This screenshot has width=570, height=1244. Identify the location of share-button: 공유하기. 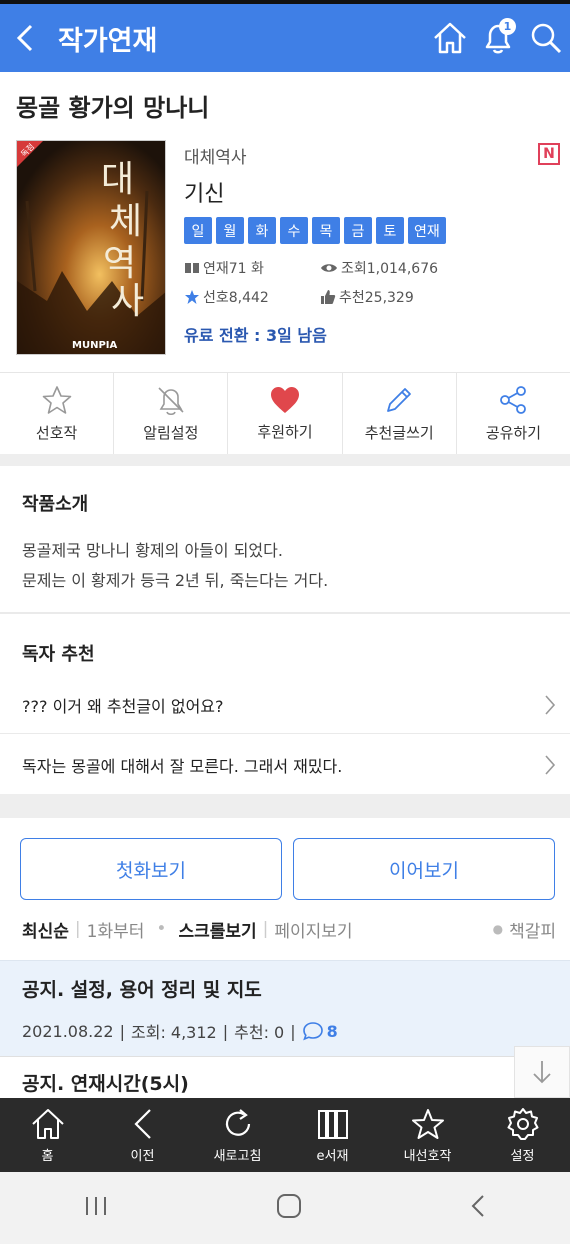
(513, 413).